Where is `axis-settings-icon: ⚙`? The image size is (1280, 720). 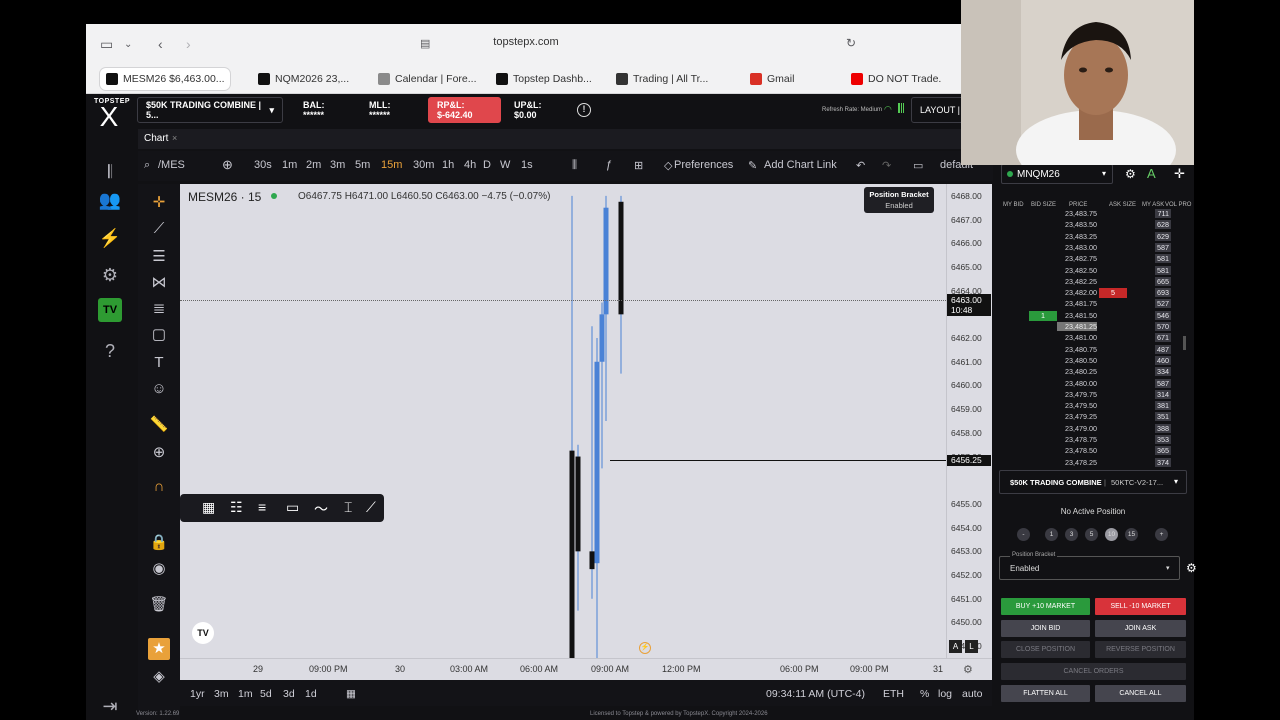 axis-settings-icon: ⚙ is located at coordinates (968, 669).